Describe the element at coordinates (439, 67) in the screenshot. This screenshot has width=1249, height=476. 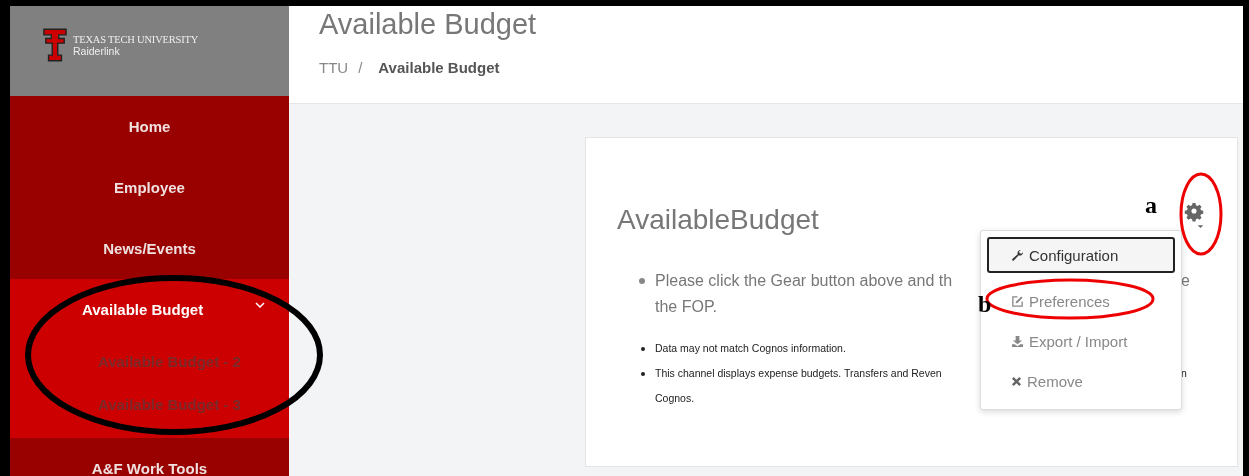
I see `breadcrumb-current: Available Budget` at that location.